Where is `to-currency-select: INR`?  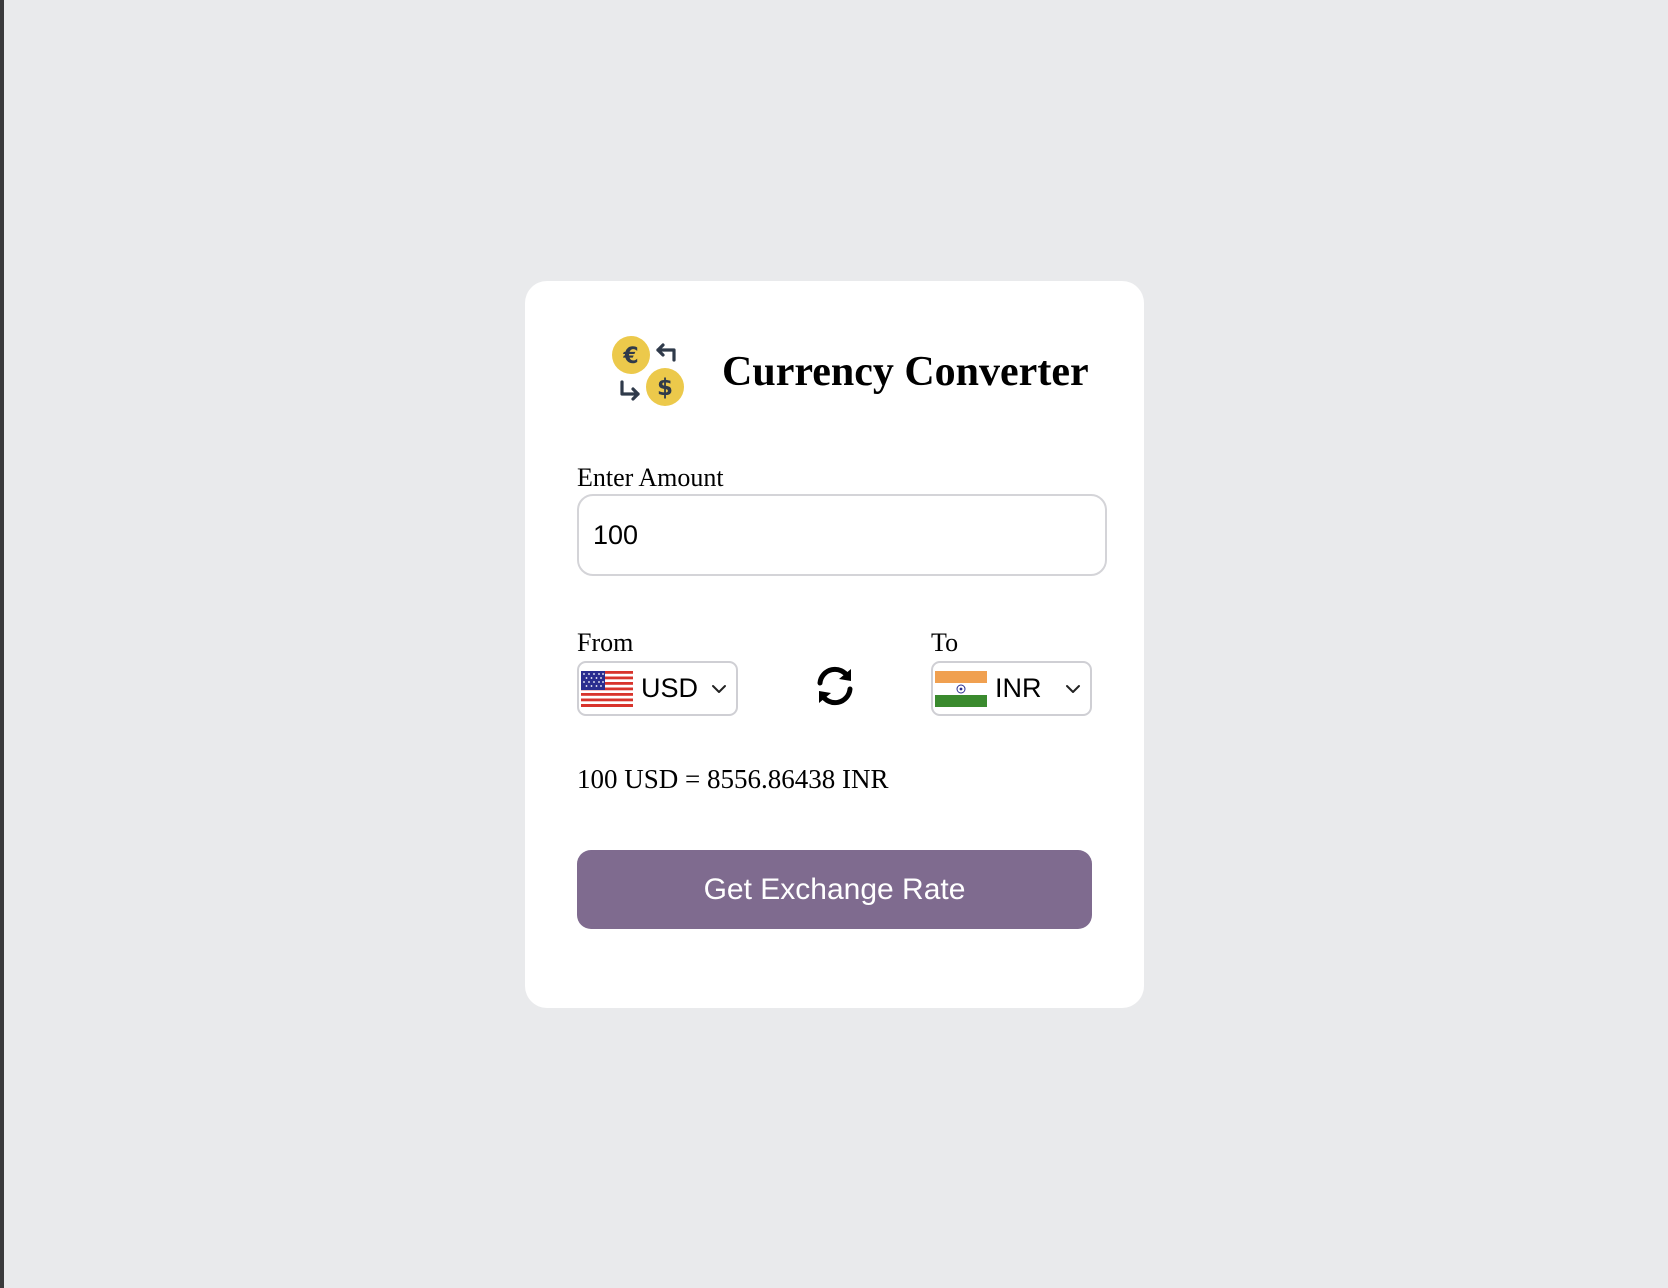 to-currency-select: INR is located at coordinates (1011, 688).